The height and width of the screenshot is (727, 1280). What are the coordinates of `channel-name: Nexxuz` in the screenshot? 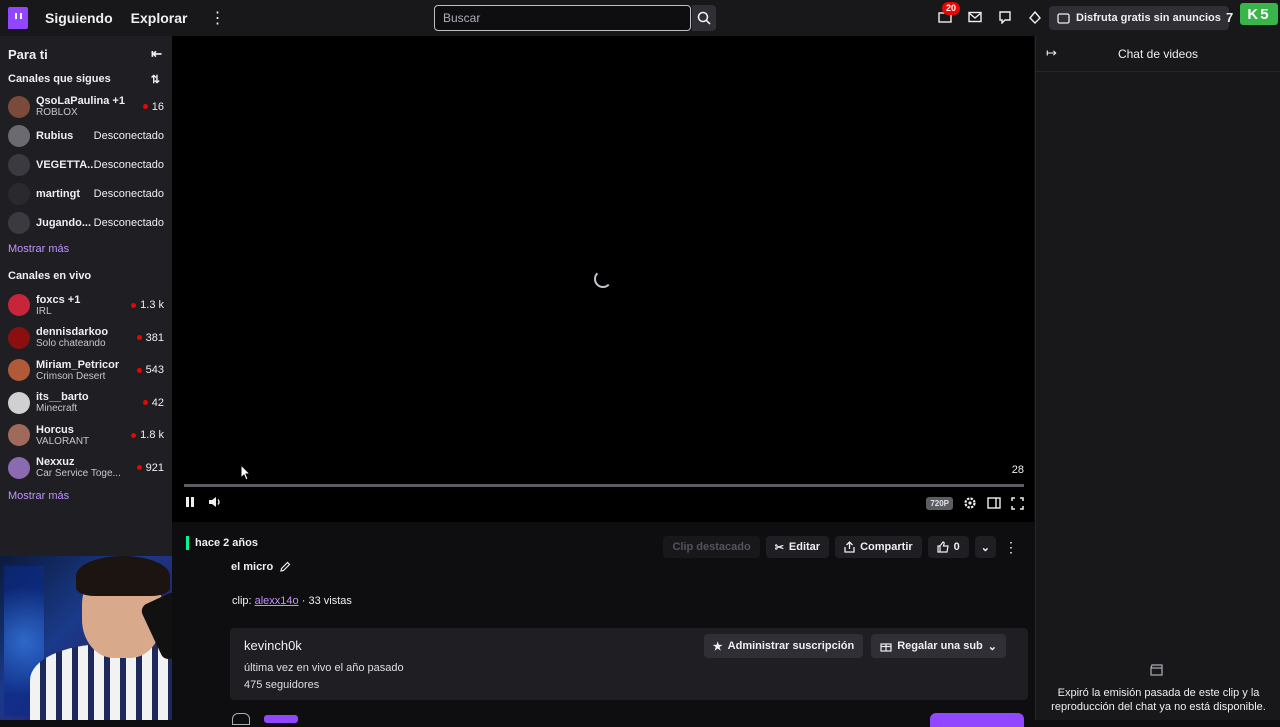 It's located at (55, 462).